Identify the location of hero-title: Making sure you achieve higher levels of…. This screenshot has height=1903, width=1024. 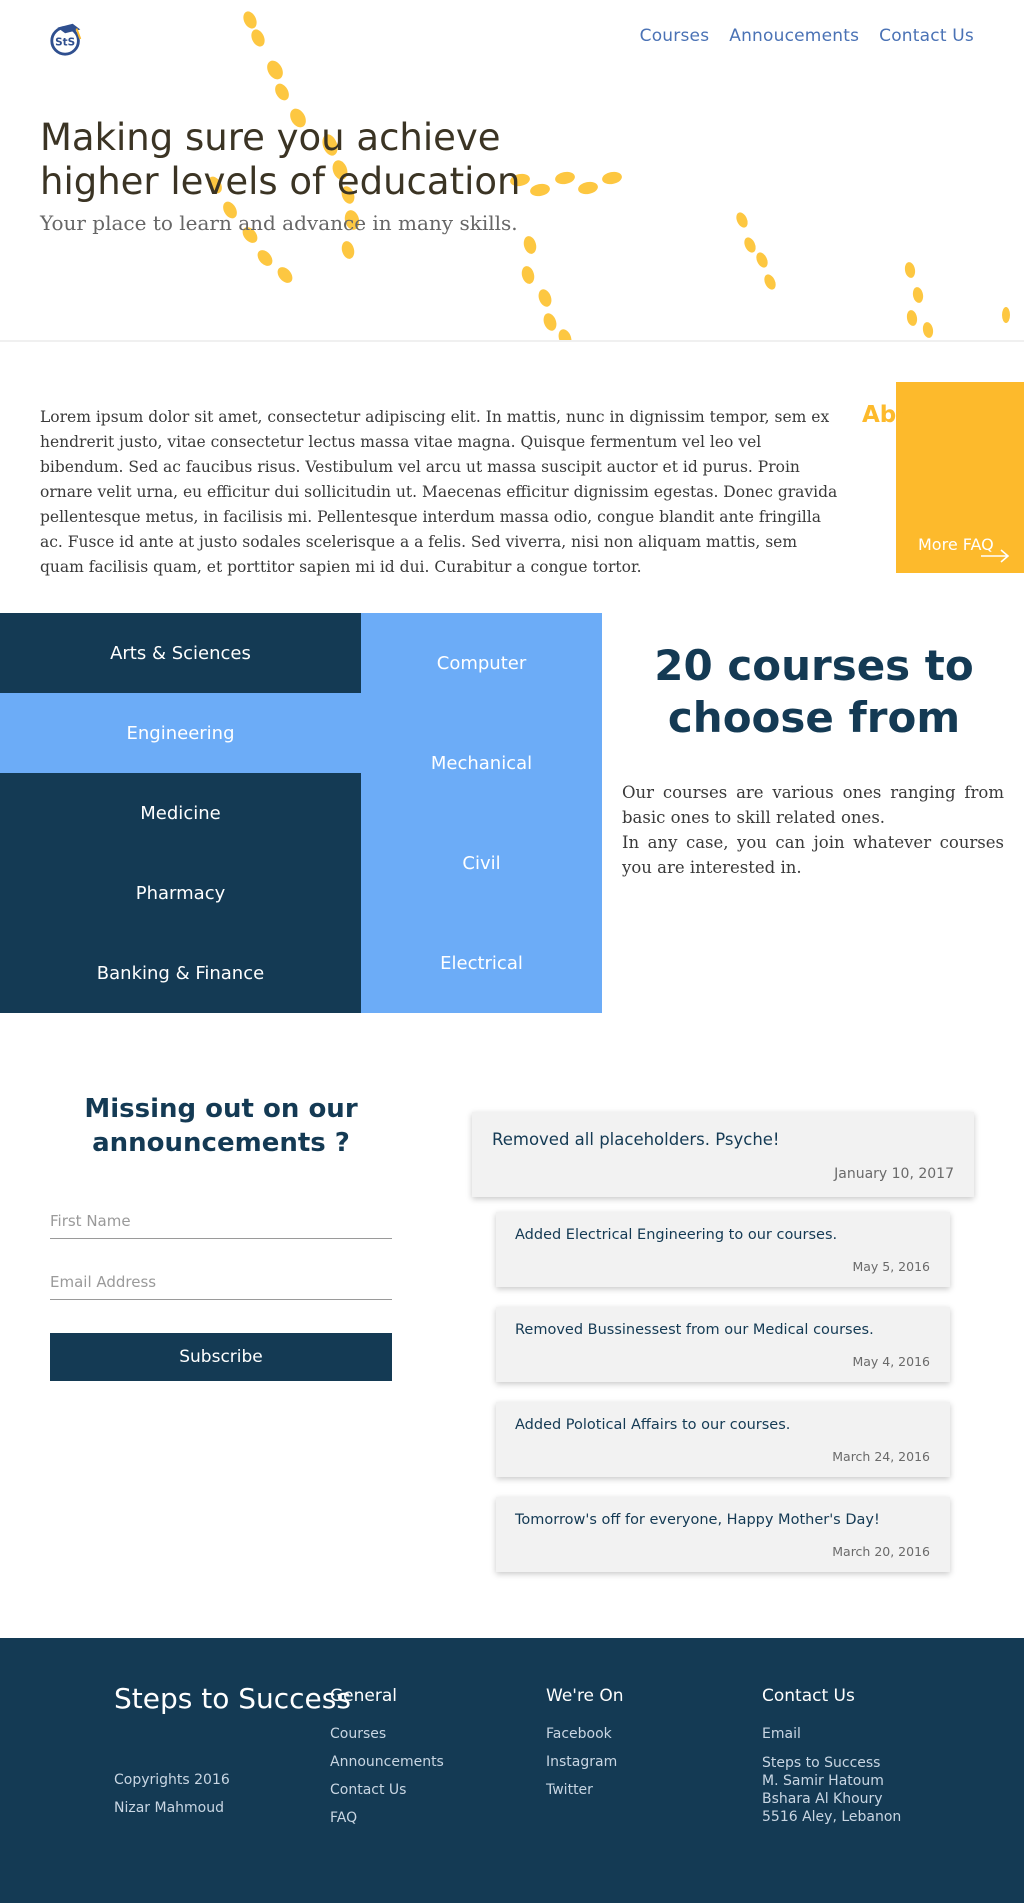
(280, 159).